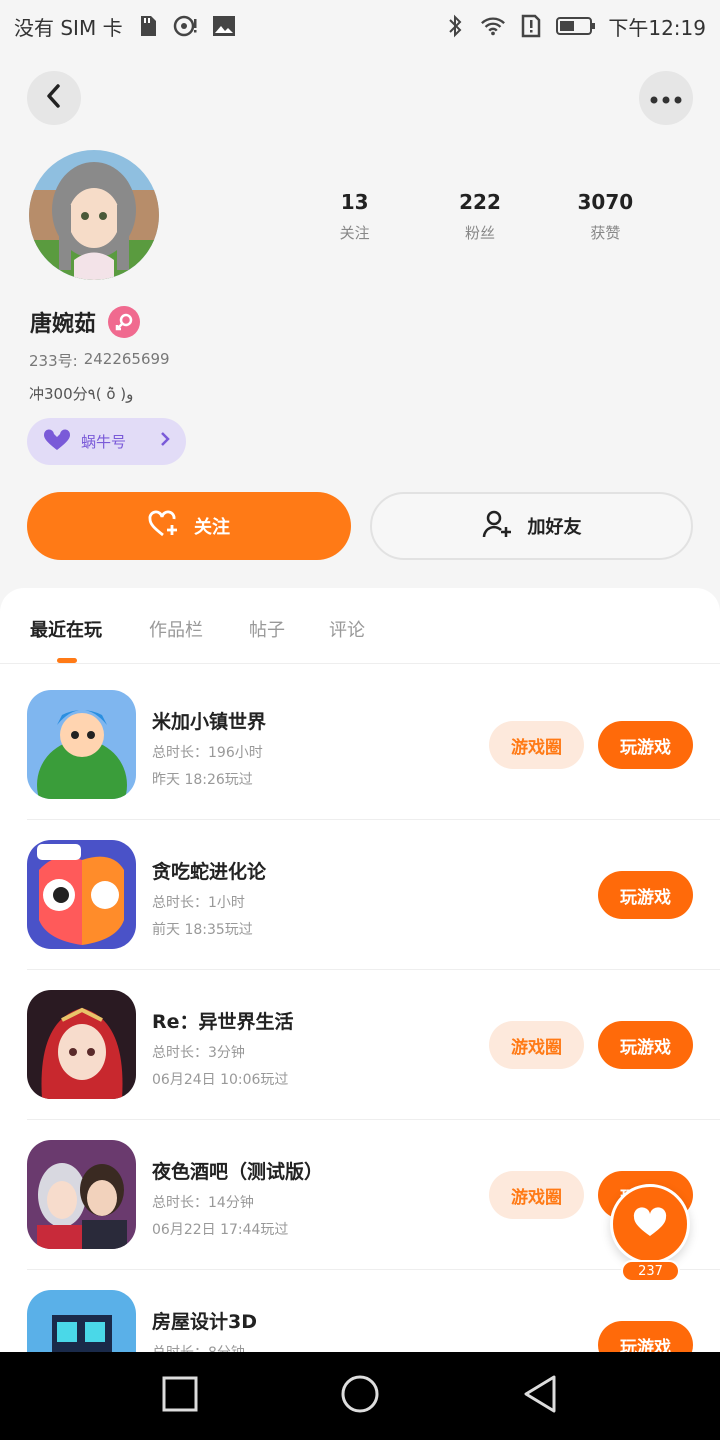 The width and height of the screenshot is (720, 1440). I want to click on floating-like-button, so click(650, 1224).